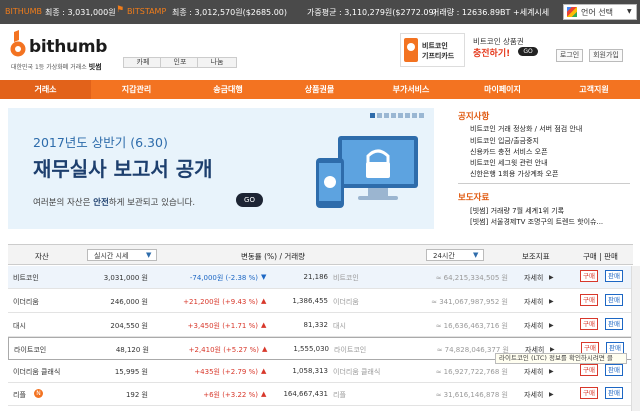 Image resolution: width=640 pixels, height=411 pixels. Describe the element at coordinates (143, 62) in the screenshot. I see `tab-cafe: 카페` at that location.